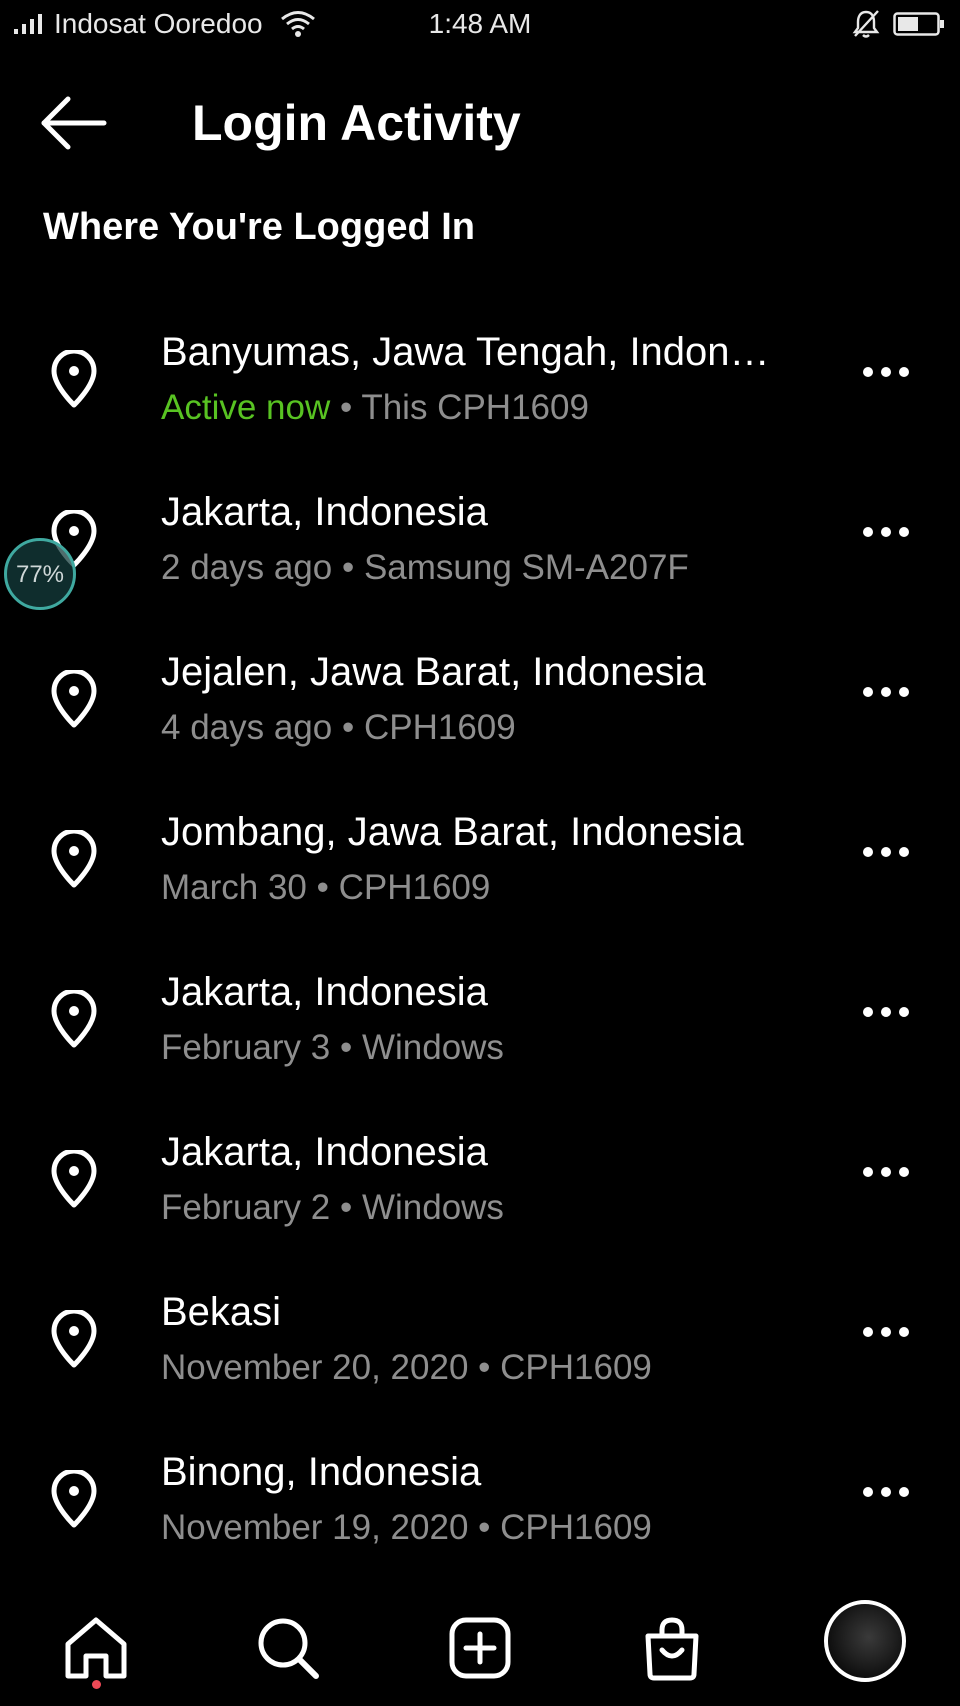 The image size is (960, 1706). I want to click on session-meta: Active now • This CPH1609, so click(375, 408).